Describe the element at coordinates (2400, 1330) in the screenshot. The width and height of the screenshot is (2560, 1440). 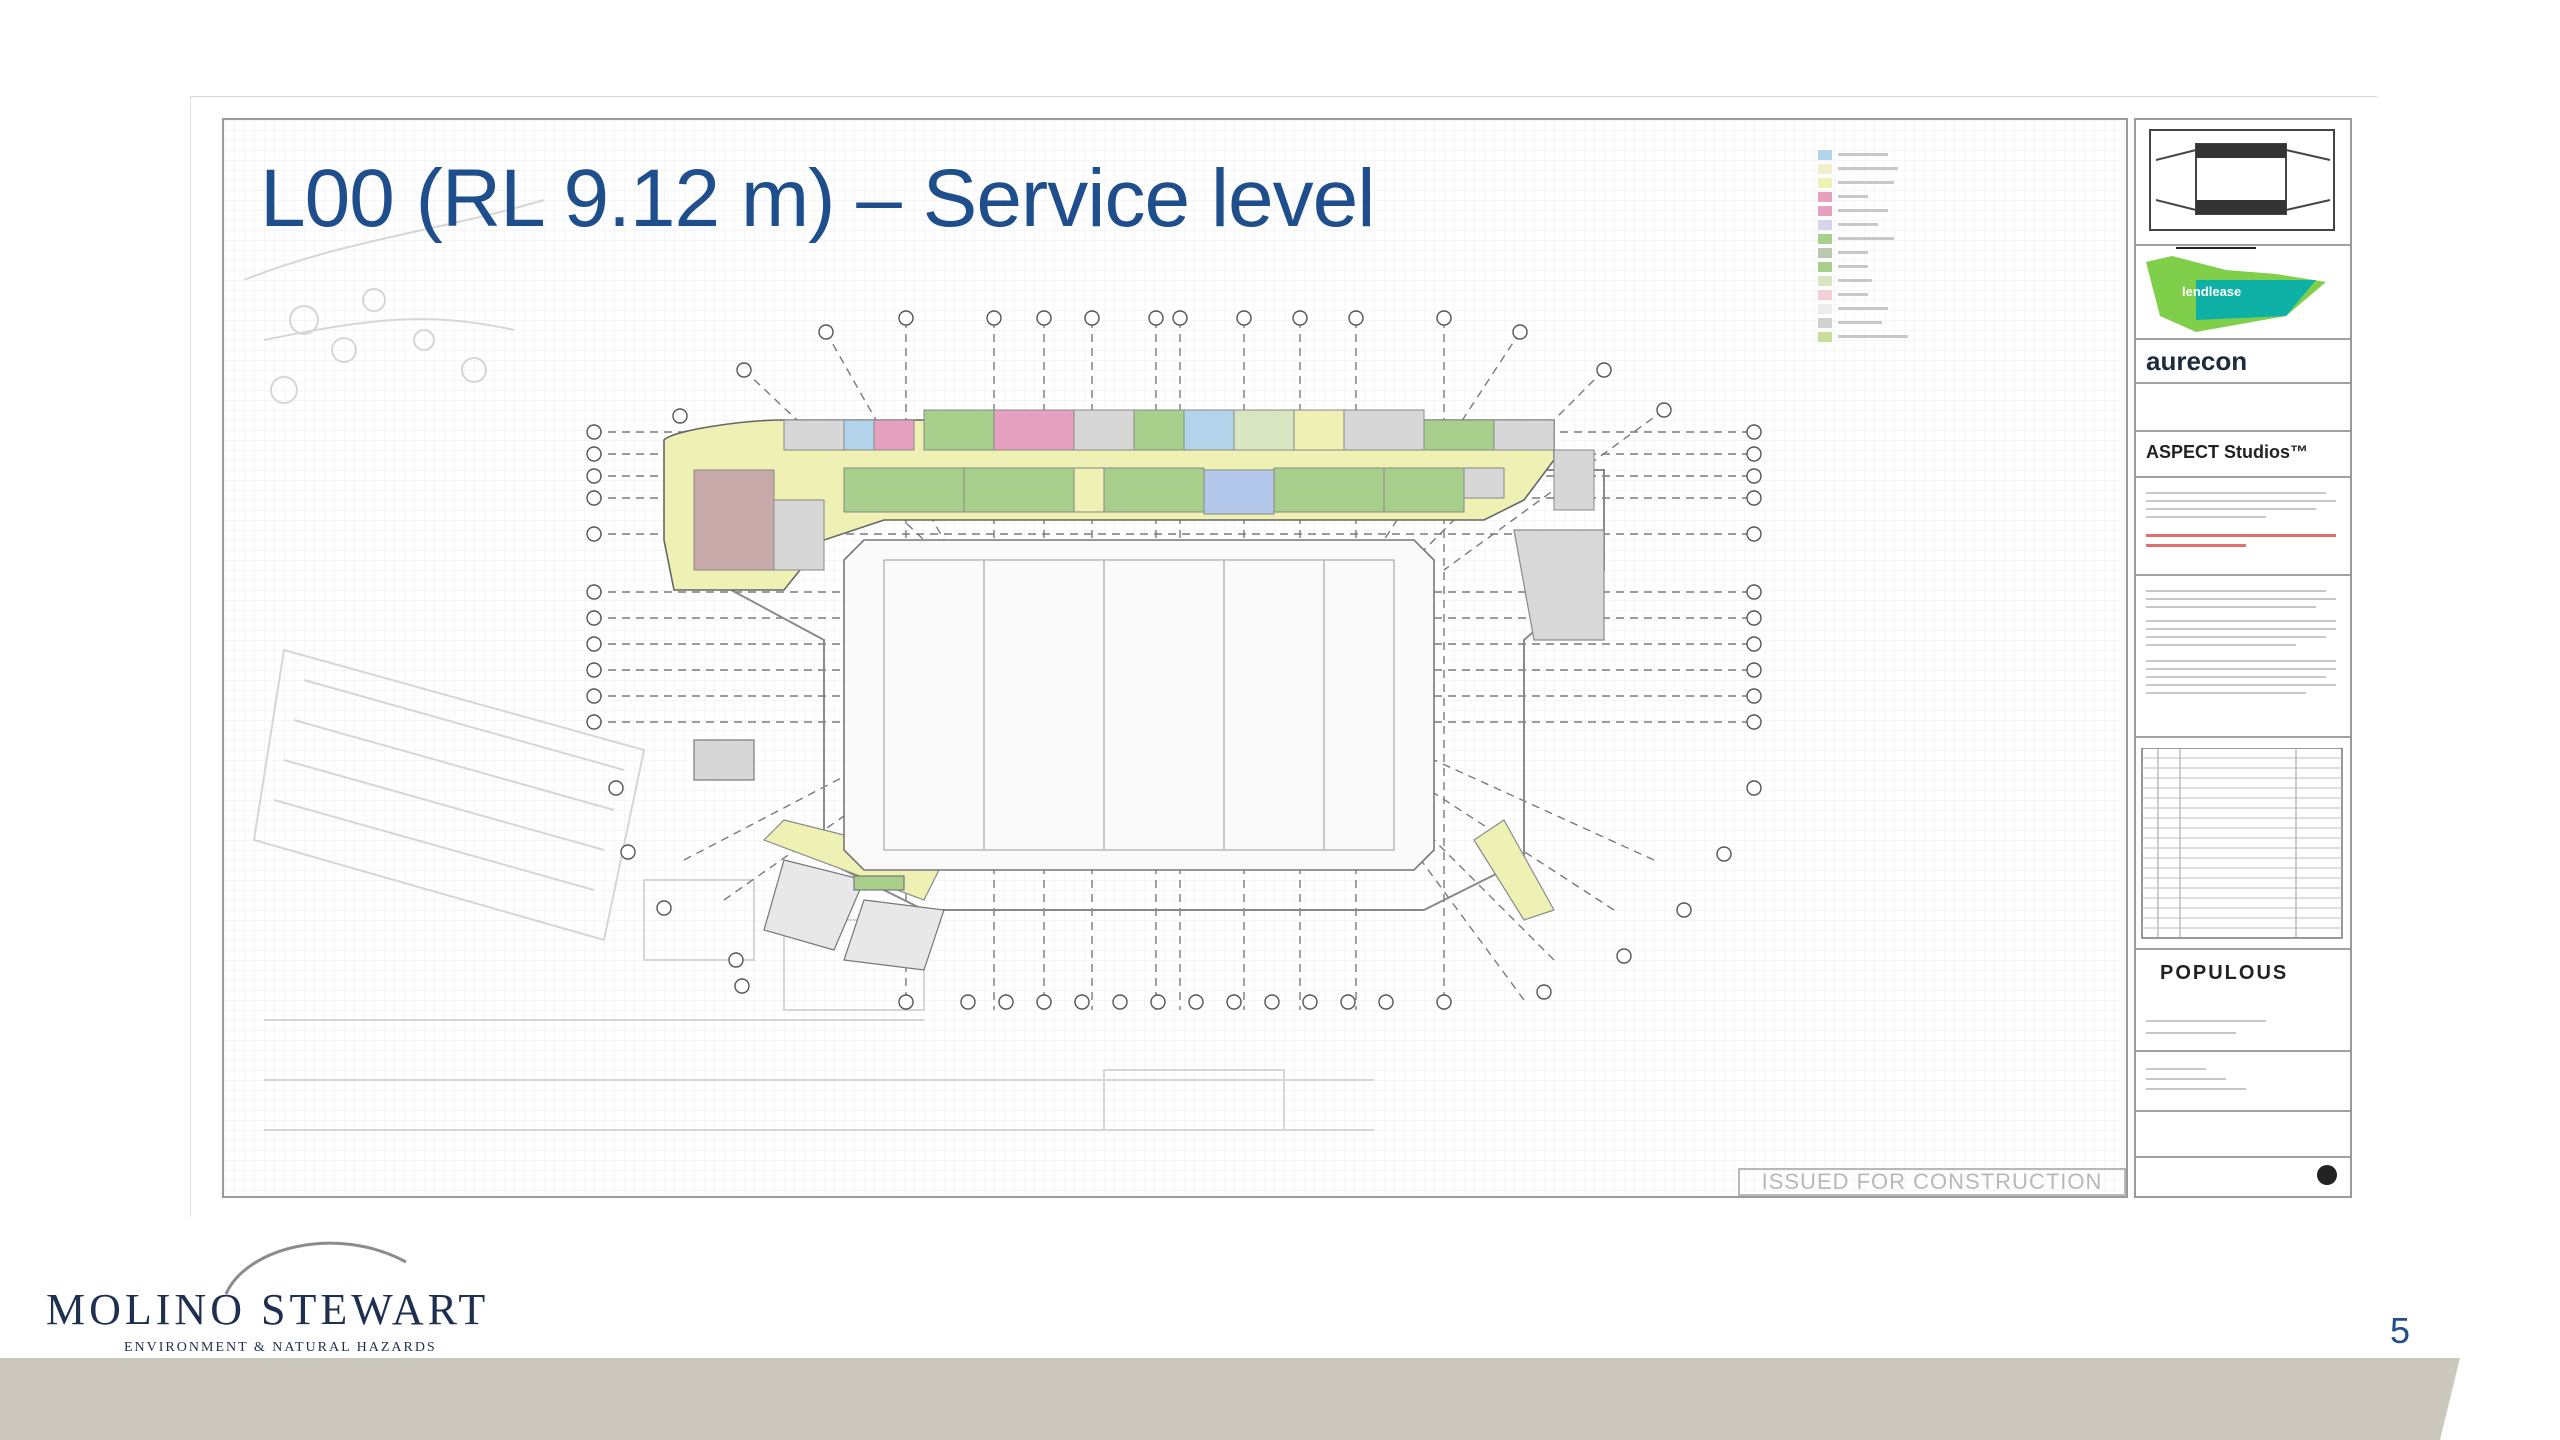
I see `page-number: 5` at that location.